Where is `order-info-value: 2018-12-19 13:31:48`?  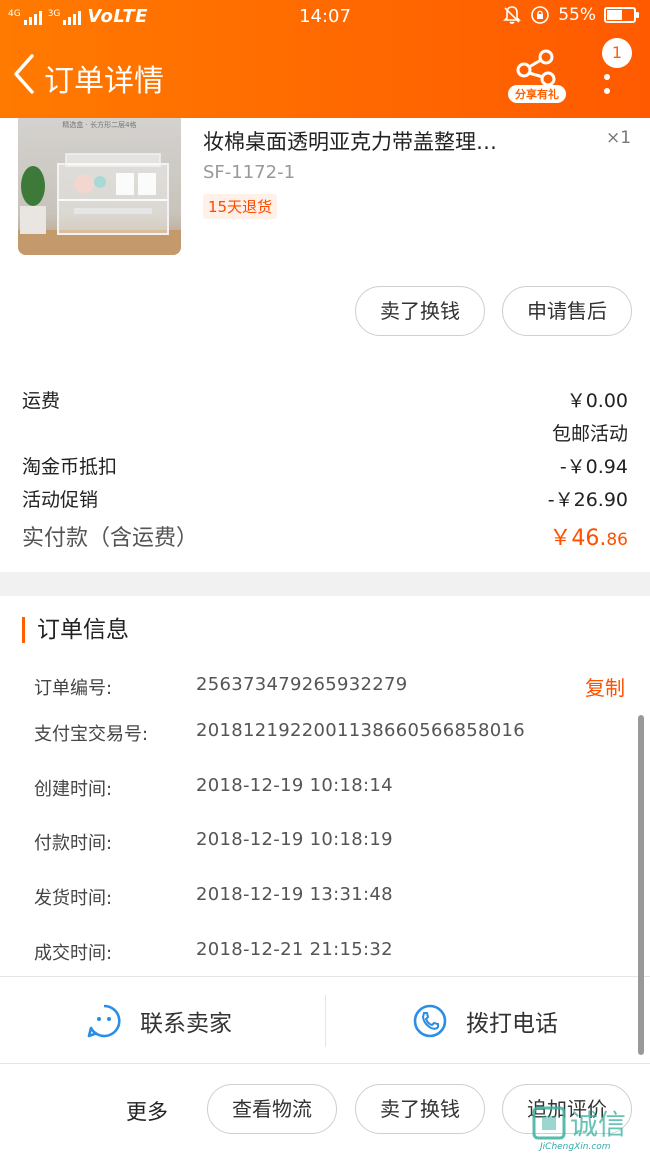
order-info-value: 2018-12-19 13:31:48 is located at coordinates (294, 894).